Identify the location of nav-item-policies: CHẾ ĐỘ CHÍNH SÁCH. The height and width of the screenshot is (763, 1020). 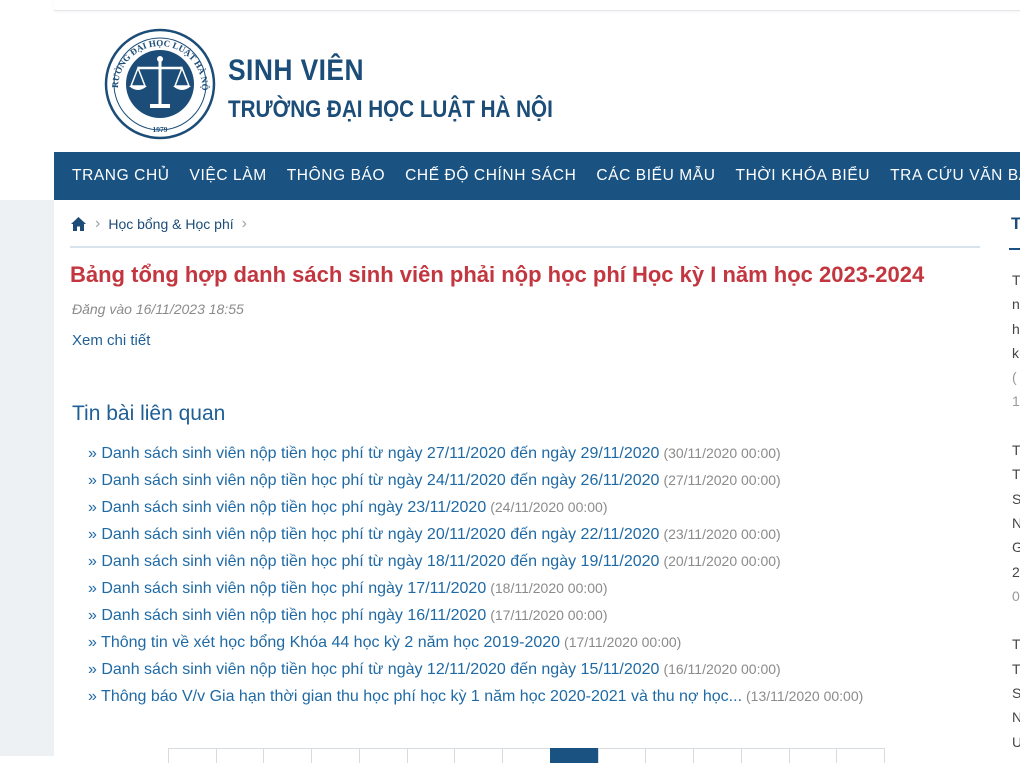
(490, 176).